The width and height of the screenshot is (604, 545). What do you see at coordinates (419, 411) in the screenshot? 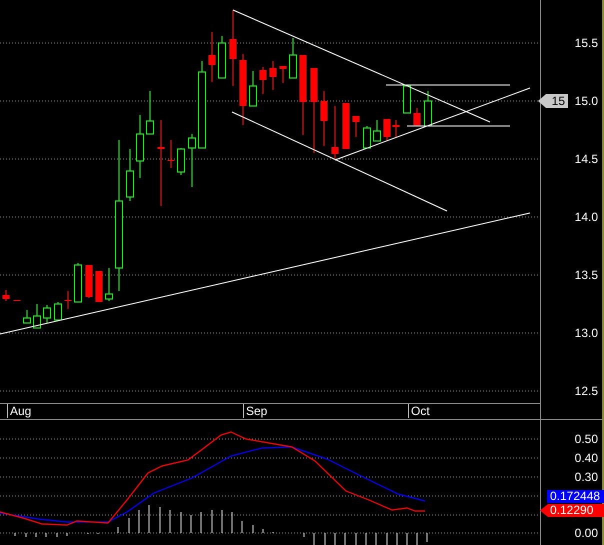
I see `date-axis-label: Oct` at bounding box center [419, 411].